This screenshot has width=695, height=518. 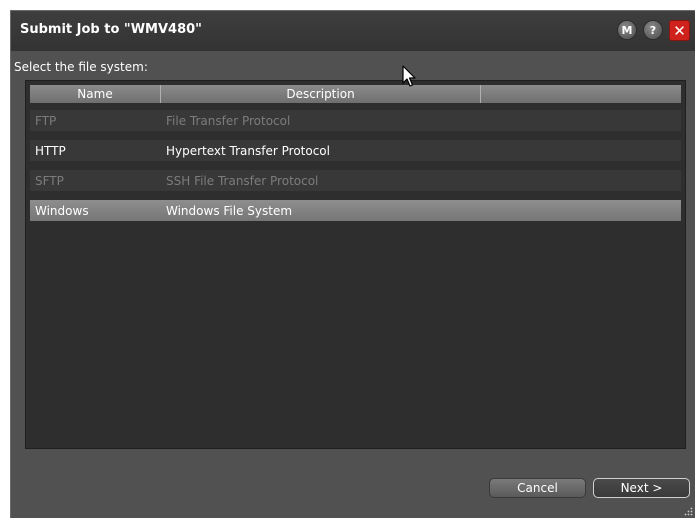 What do you see at coordinates (111, 29) in the screenshot?
I see `dialog-title: Submit Job to "WMV480"` at bounding box center [111, 29].